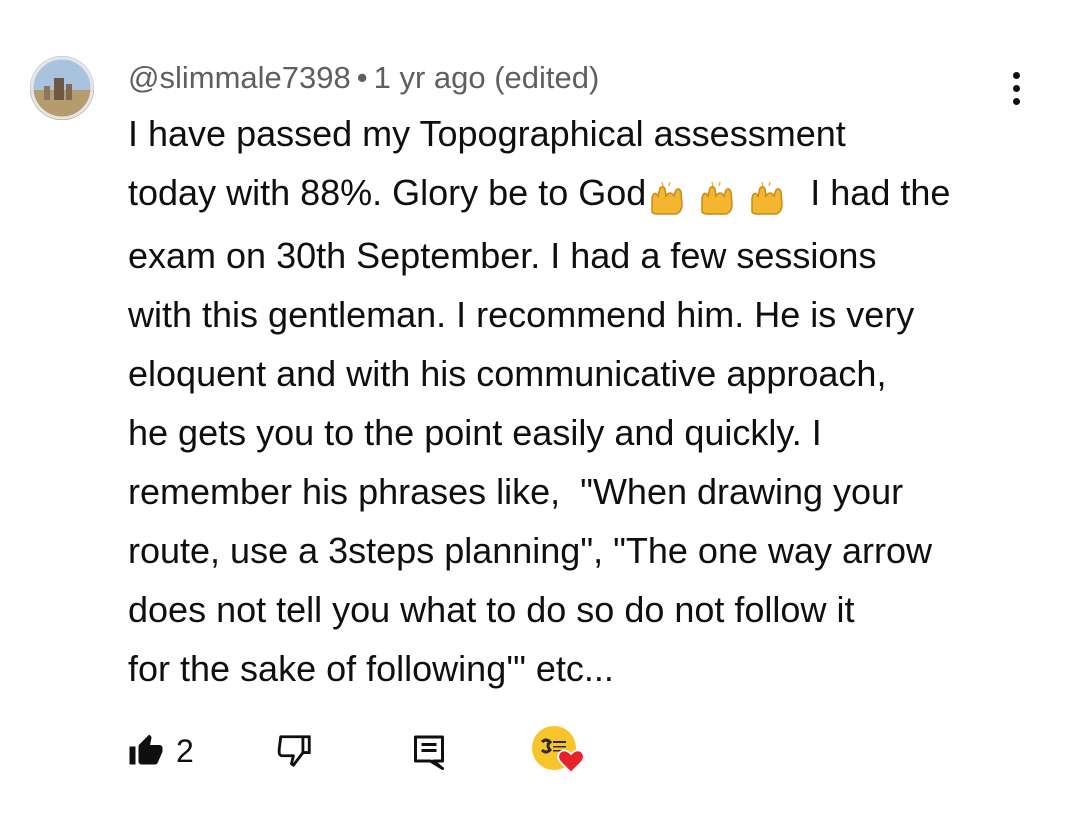 Image resolution: width=1080 pixels, height=828 pixels. What do you see at coordinates (378, 750) in the screenshot?
I see `comment-actions: 2` at bounding box center [378, 750].